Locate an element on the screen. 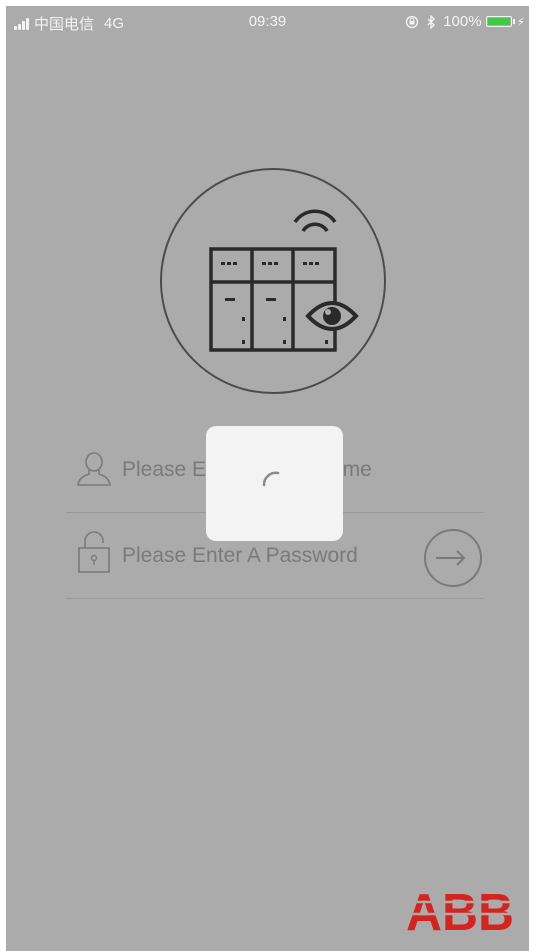 The width and height of the screenshot is (535, 951). wifi-icon is located at coordinates (315, 221).